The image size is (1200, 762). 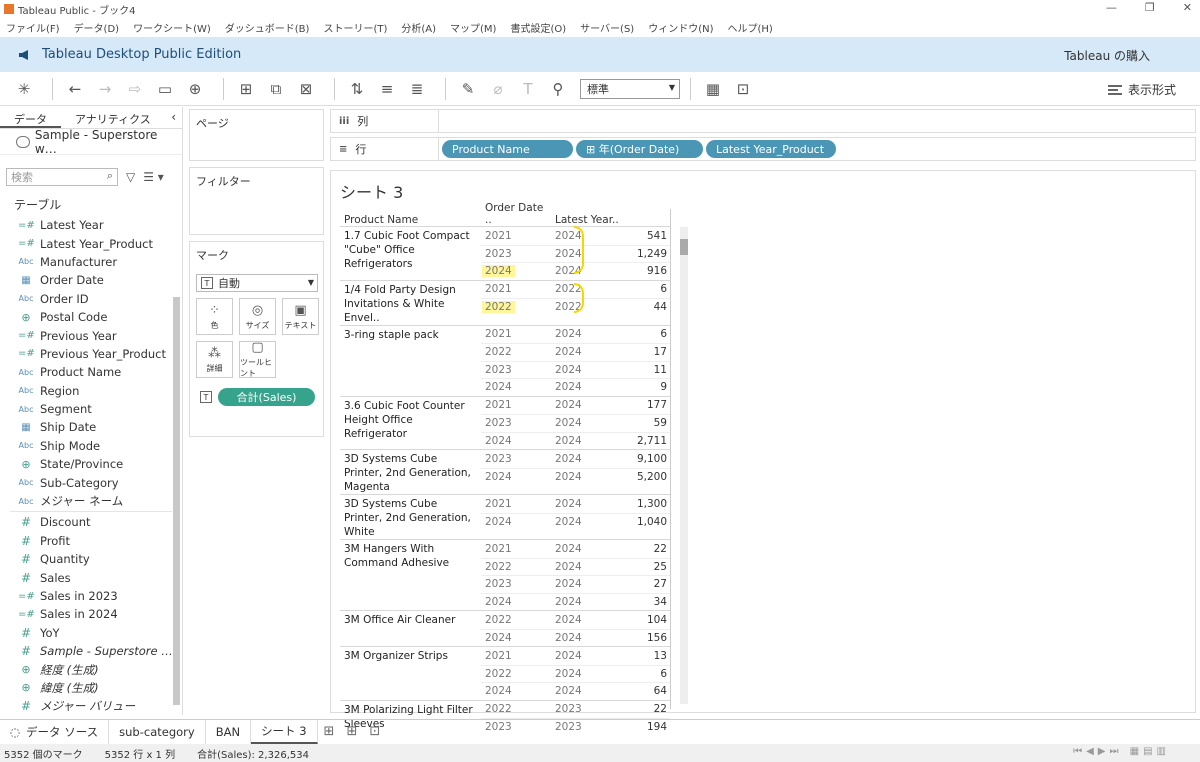 What do you see at coordinates (575, 637) in the screenshot?
I see `table-row: 2024 2024 156` at bounding box center [575, 637].